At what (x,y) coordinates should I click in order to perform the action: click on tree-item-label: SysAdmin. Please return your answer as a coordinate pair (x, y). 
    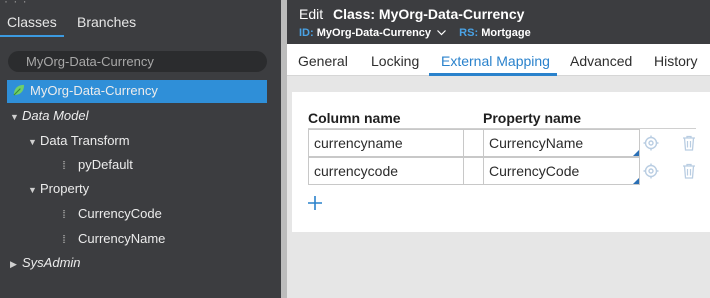
    Looking at the image, I should click on (51, 262).